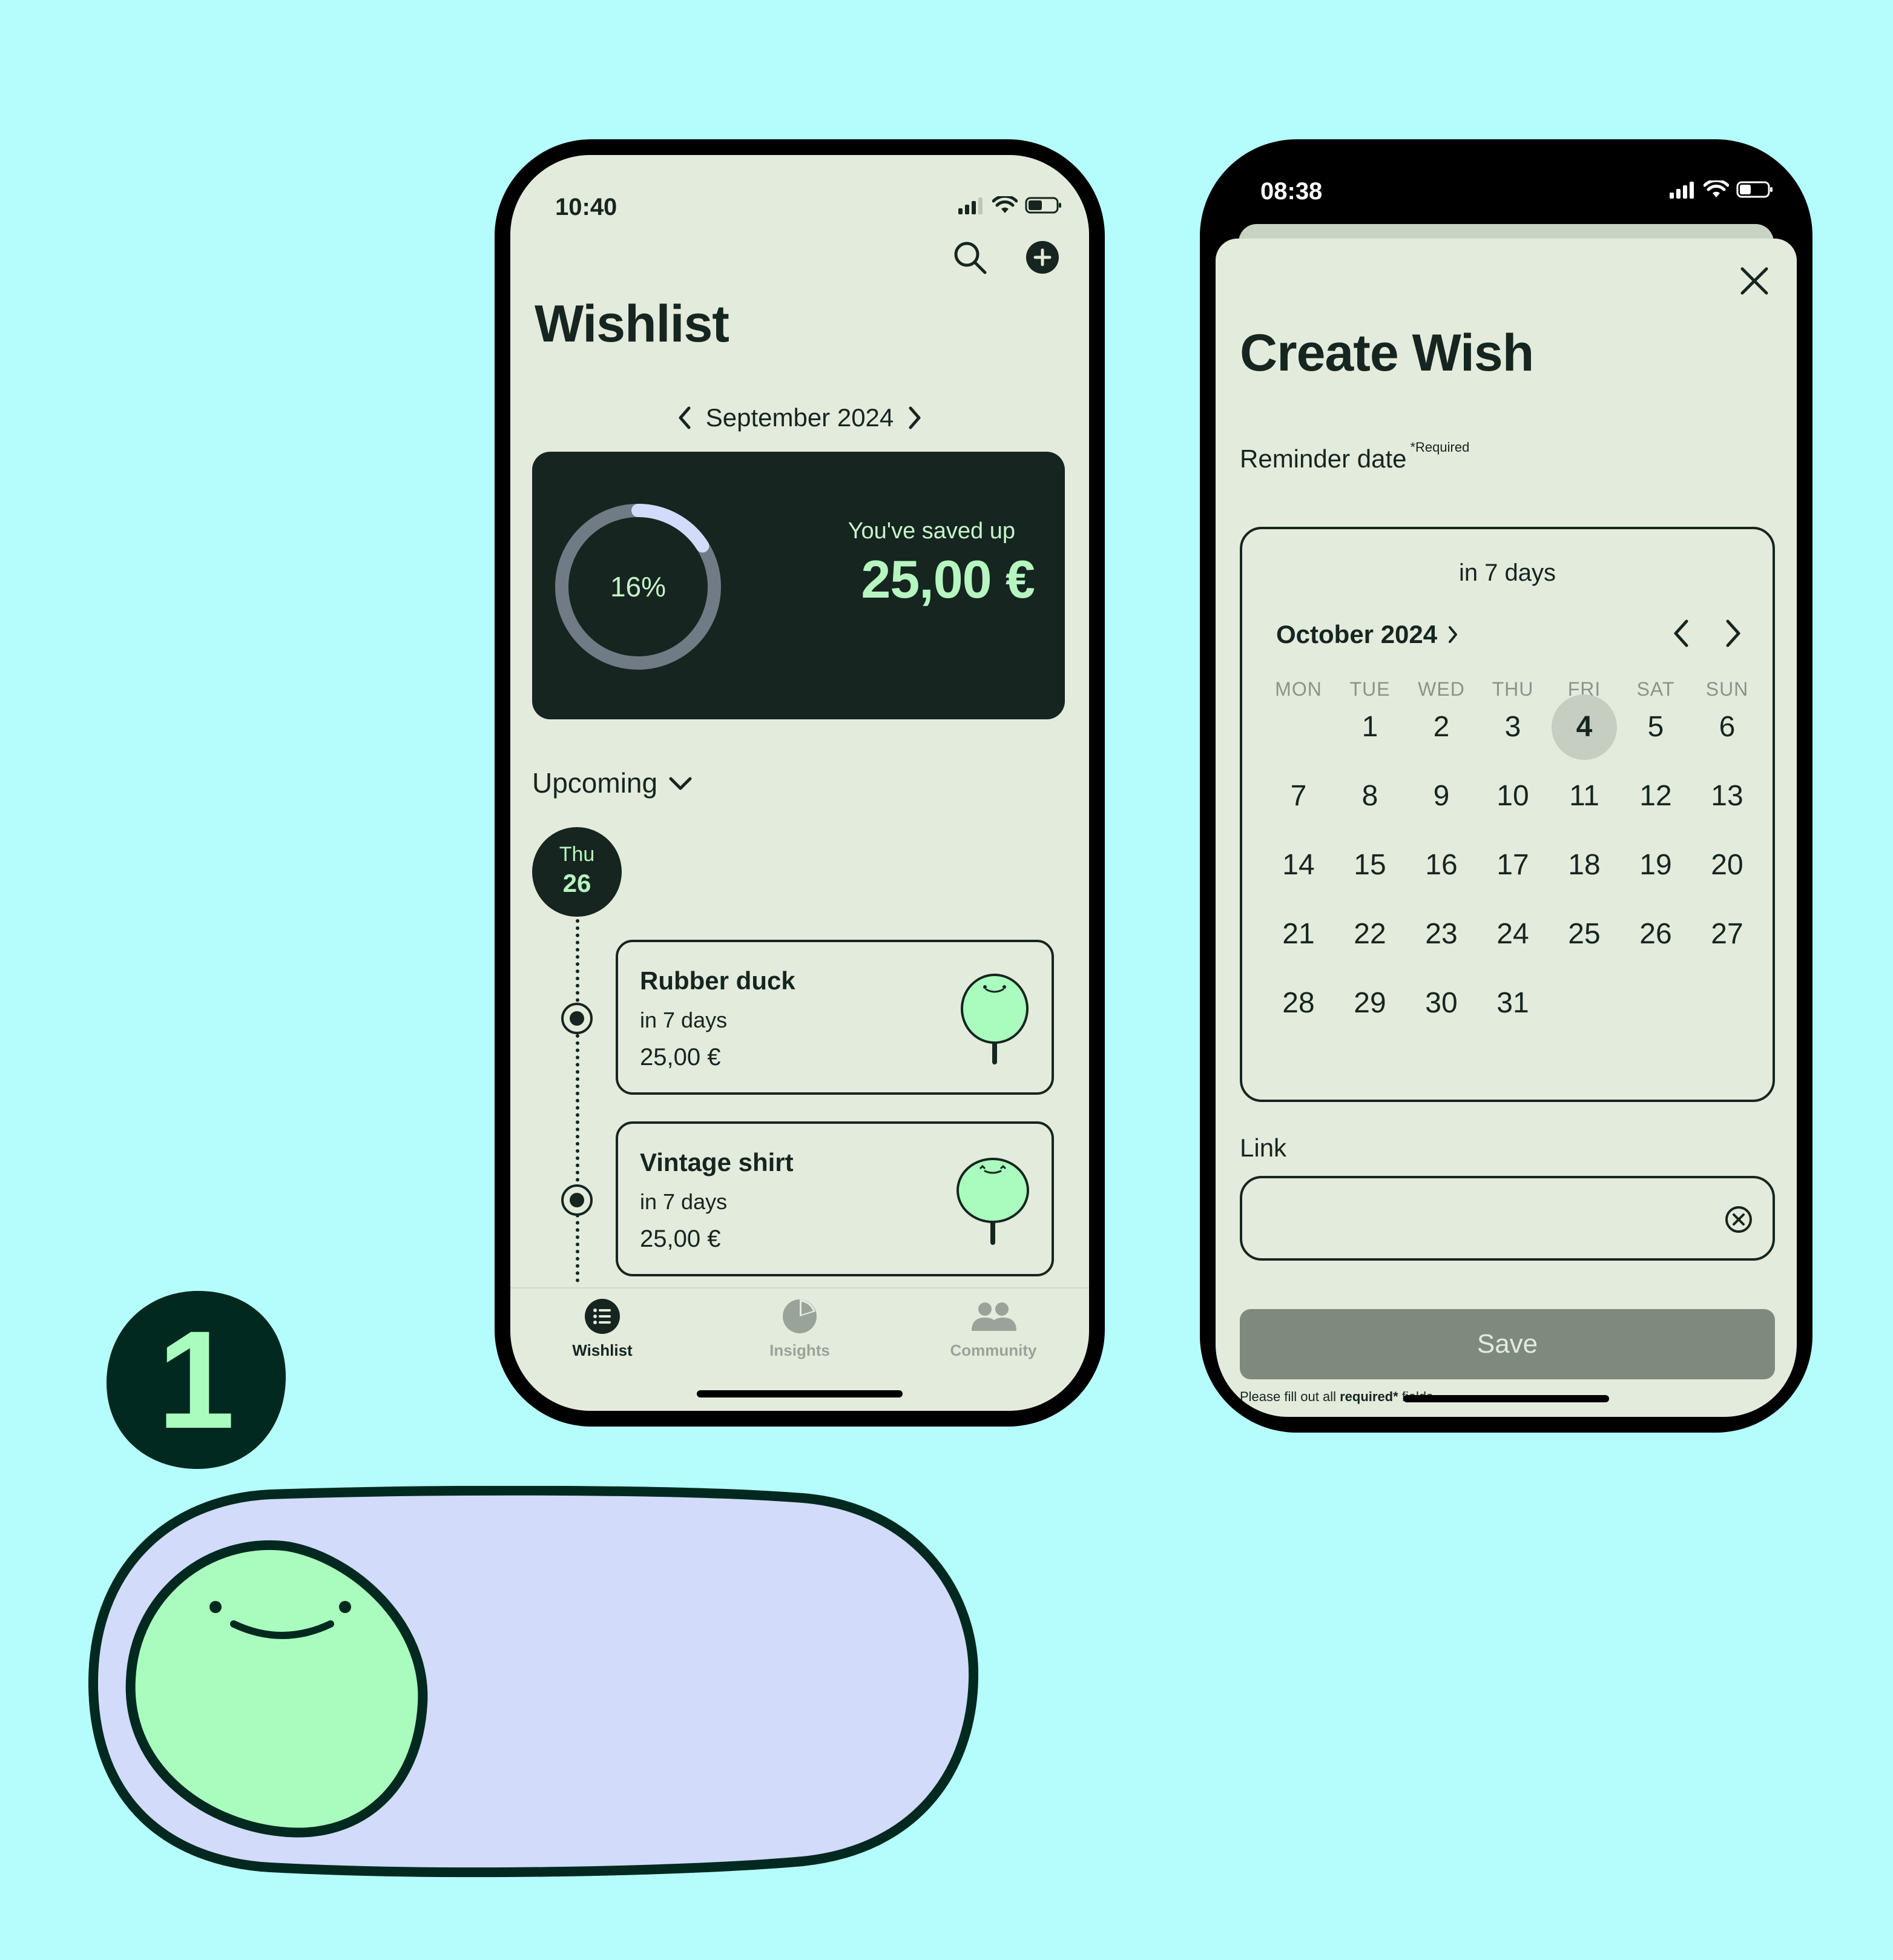 Image resolution: width=1893 pixels, height=1960 pixels. Describe the element at coordinates (1299, 797) in the screenshot. I see `calendar-day-7: 7` at that location.